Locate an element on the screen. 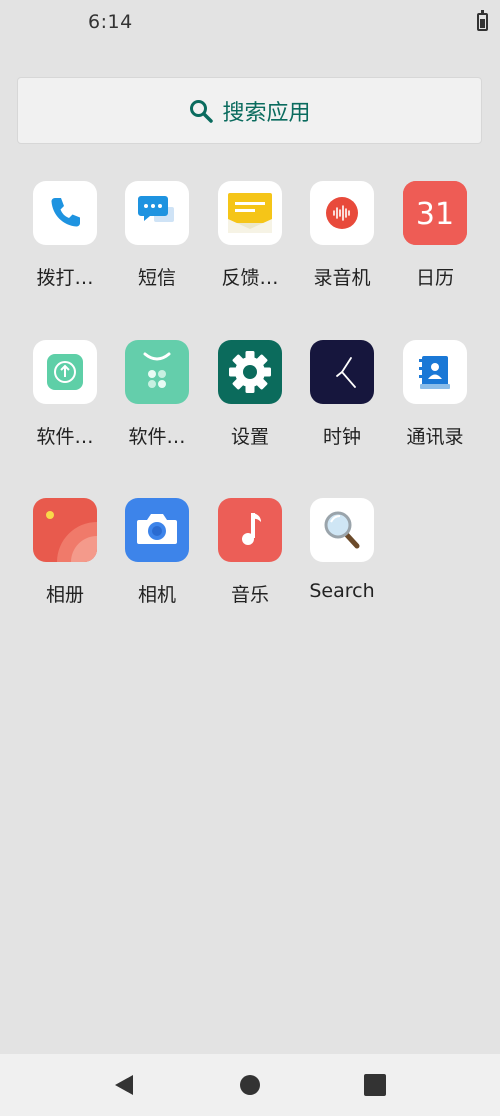  search-icon is located at coordinates (202, 111).